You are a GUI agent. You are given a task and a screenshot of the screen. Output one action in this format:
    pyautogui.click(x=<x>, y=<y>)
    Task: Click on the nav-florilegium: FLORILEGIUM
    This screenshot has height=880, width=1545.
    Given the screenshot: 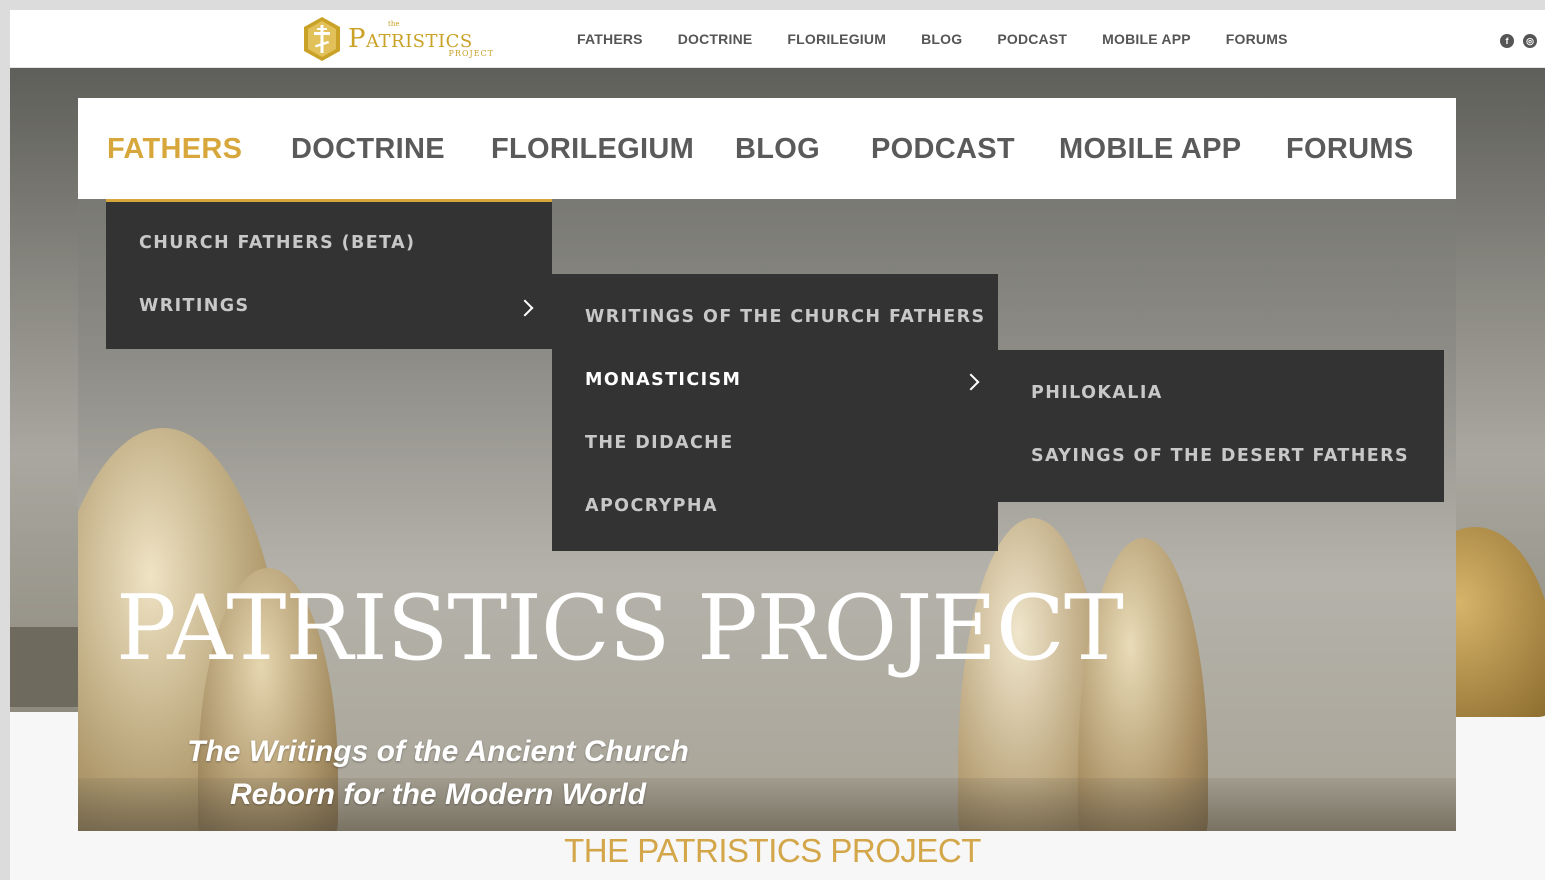 What is the action you would take?
    pyautogui.click(x=592, y=149)
    